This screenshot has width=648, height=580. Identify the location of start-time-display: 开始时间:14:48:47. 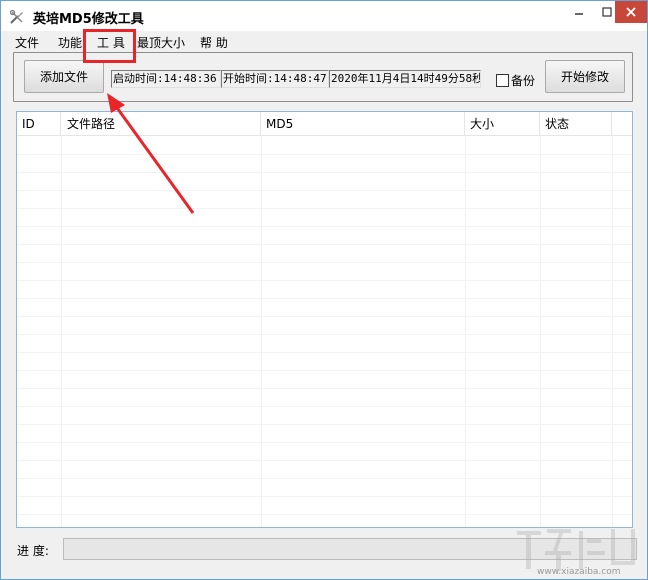
(275, 79).